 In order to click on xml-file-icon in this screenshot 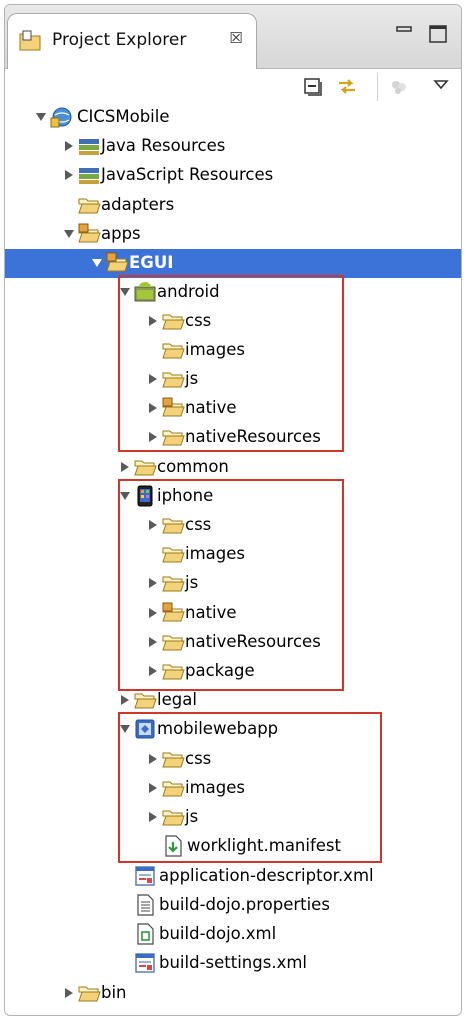, I will do `click(145, 963)`.